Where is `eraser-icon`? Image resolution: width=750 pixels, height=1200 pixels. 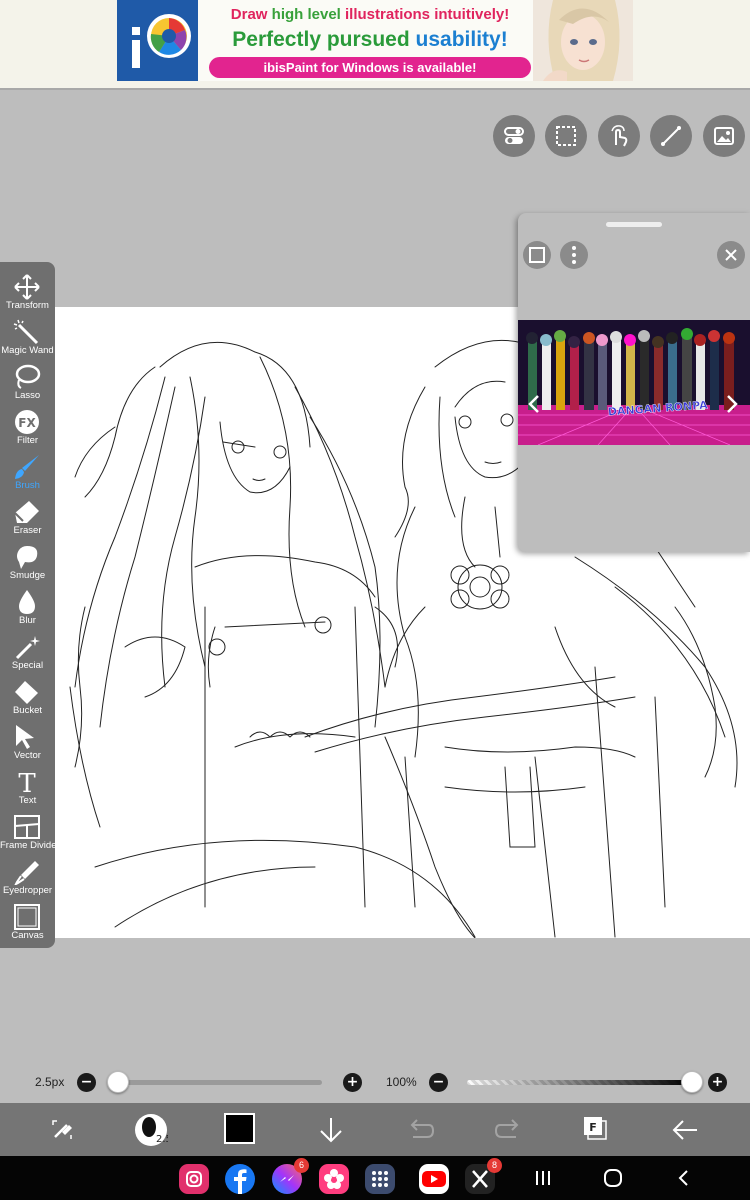
eraser-icon is located at coordinates (26, 512).